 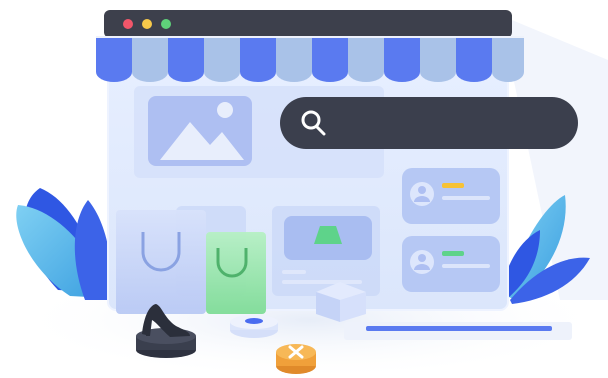 What do you see at coordinates (64, 244) in the screenshot?
I see `left-plant-leaves` at bounding box center [64, 244].